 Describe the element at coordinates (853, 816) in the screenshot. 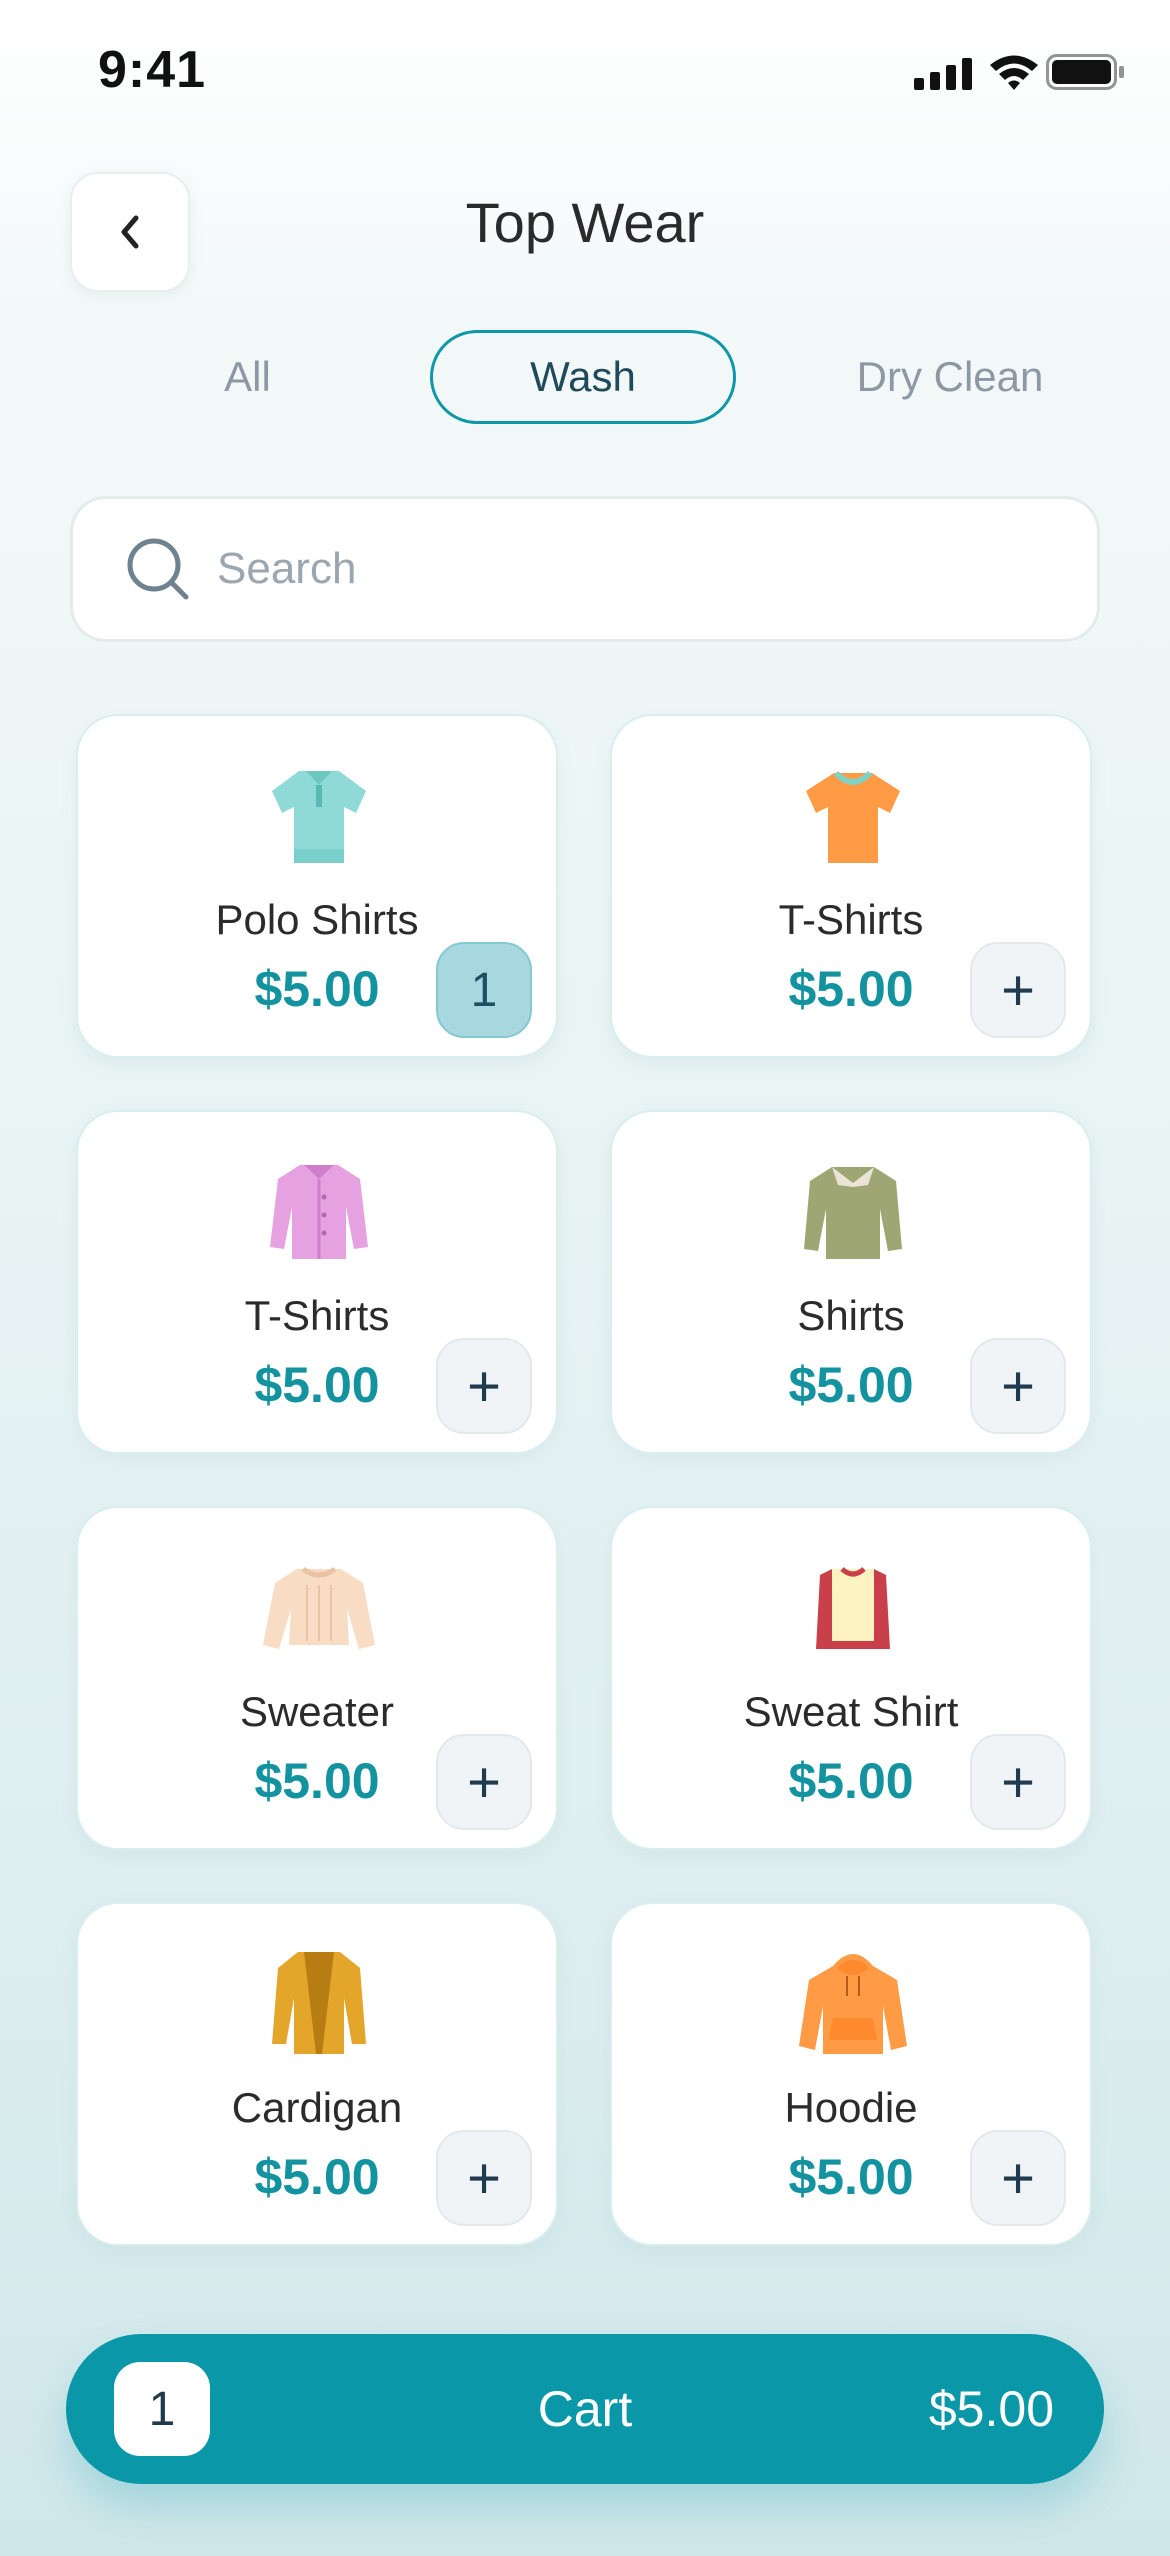

I see `t-shirt-icon` at that location.